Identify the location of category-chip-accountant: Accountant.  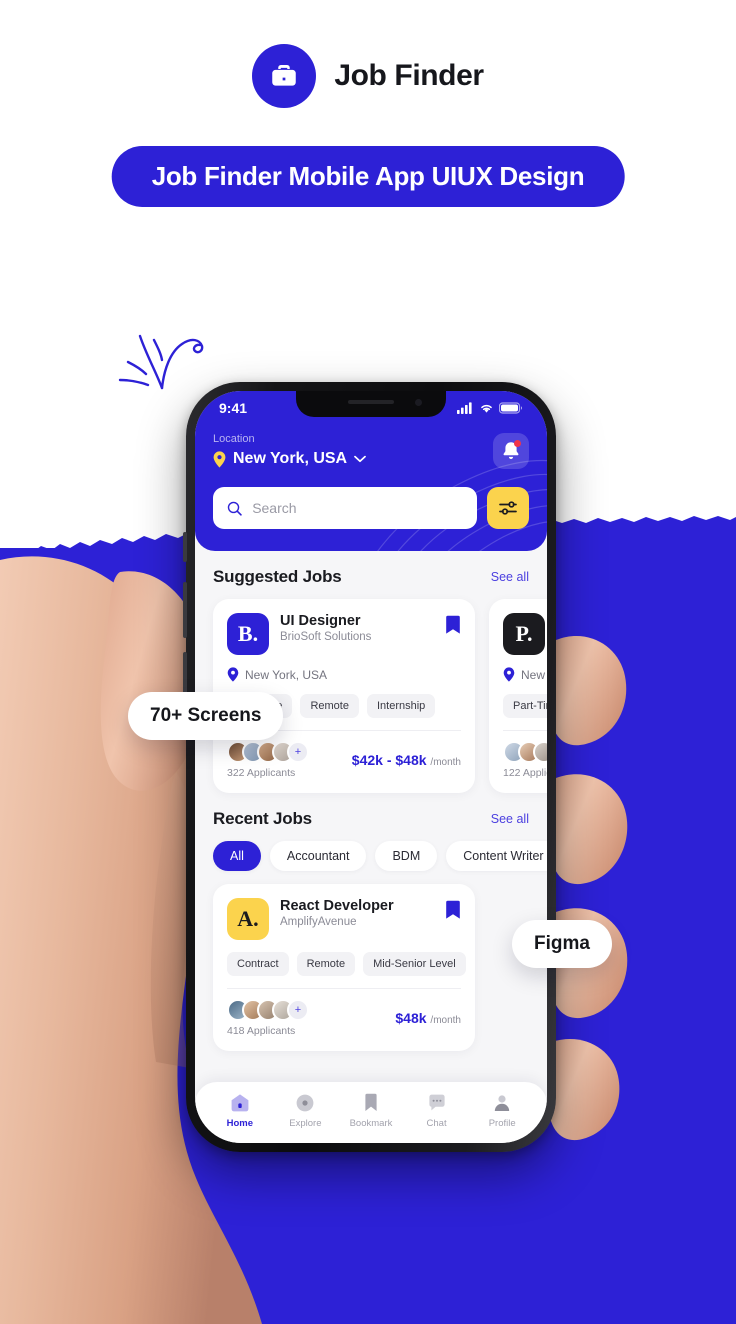
(318, 856).